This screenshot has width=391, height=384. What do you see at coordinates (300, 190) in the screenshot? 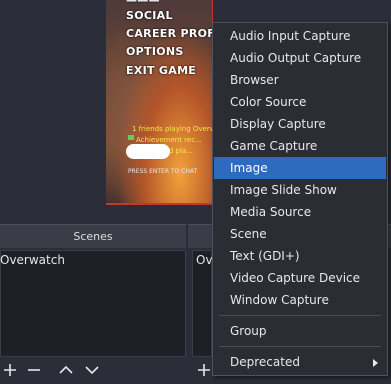
I see `menu-item-image-slide-show: Image Slide Show` at bounding box center [300, 190].